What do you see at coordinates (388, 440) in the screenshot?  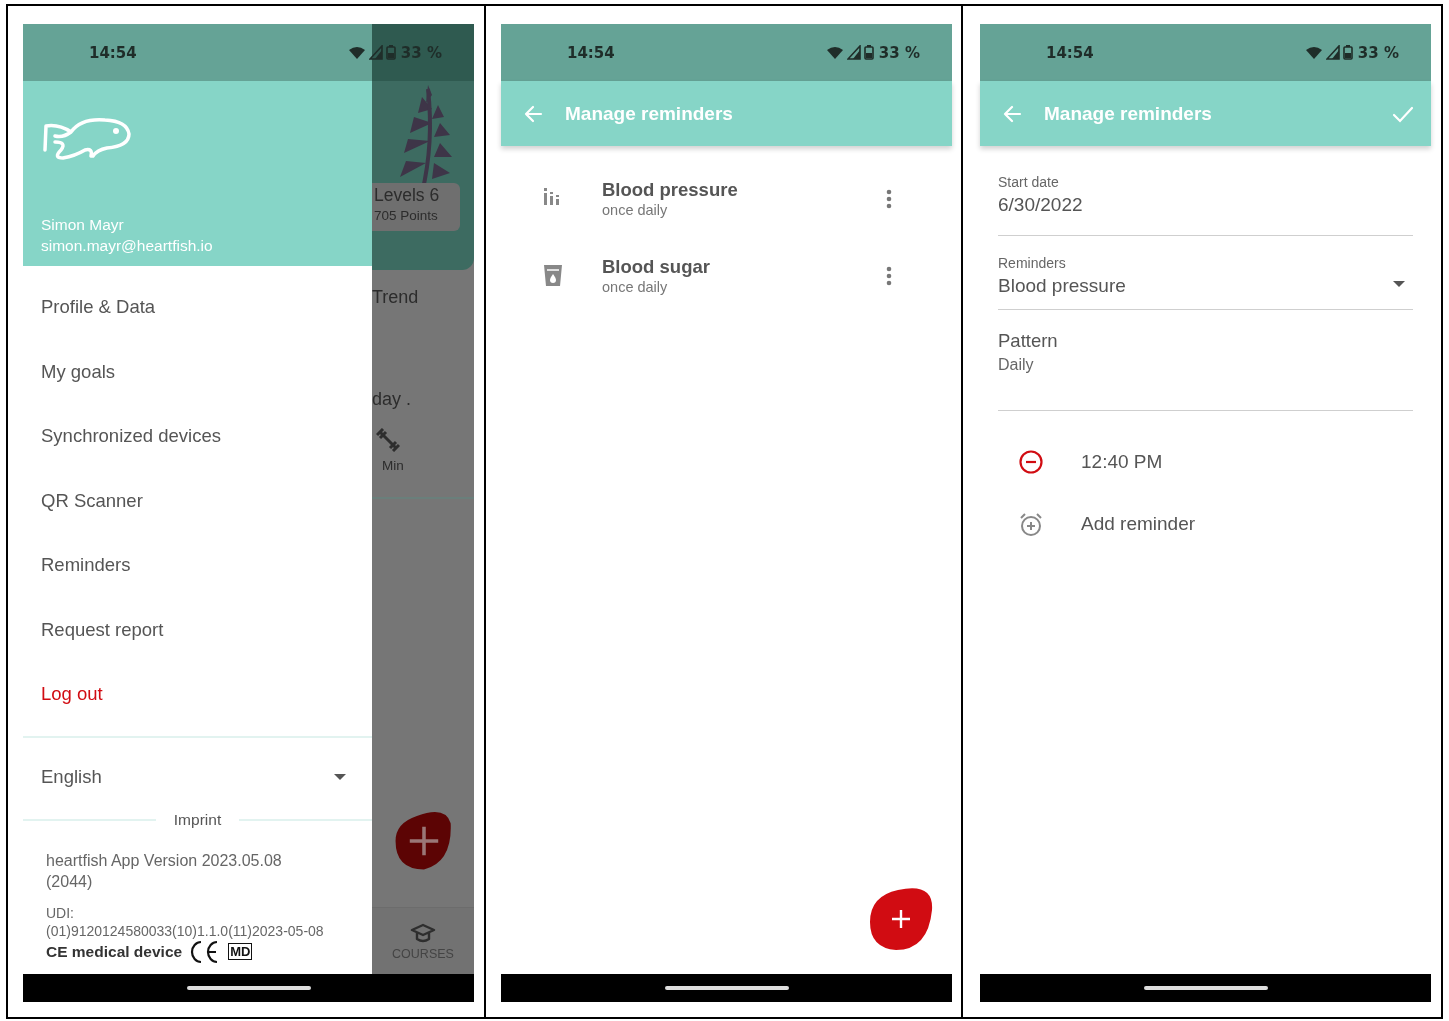 I see `dumbbell-icon` at bounding box center [388, 440].